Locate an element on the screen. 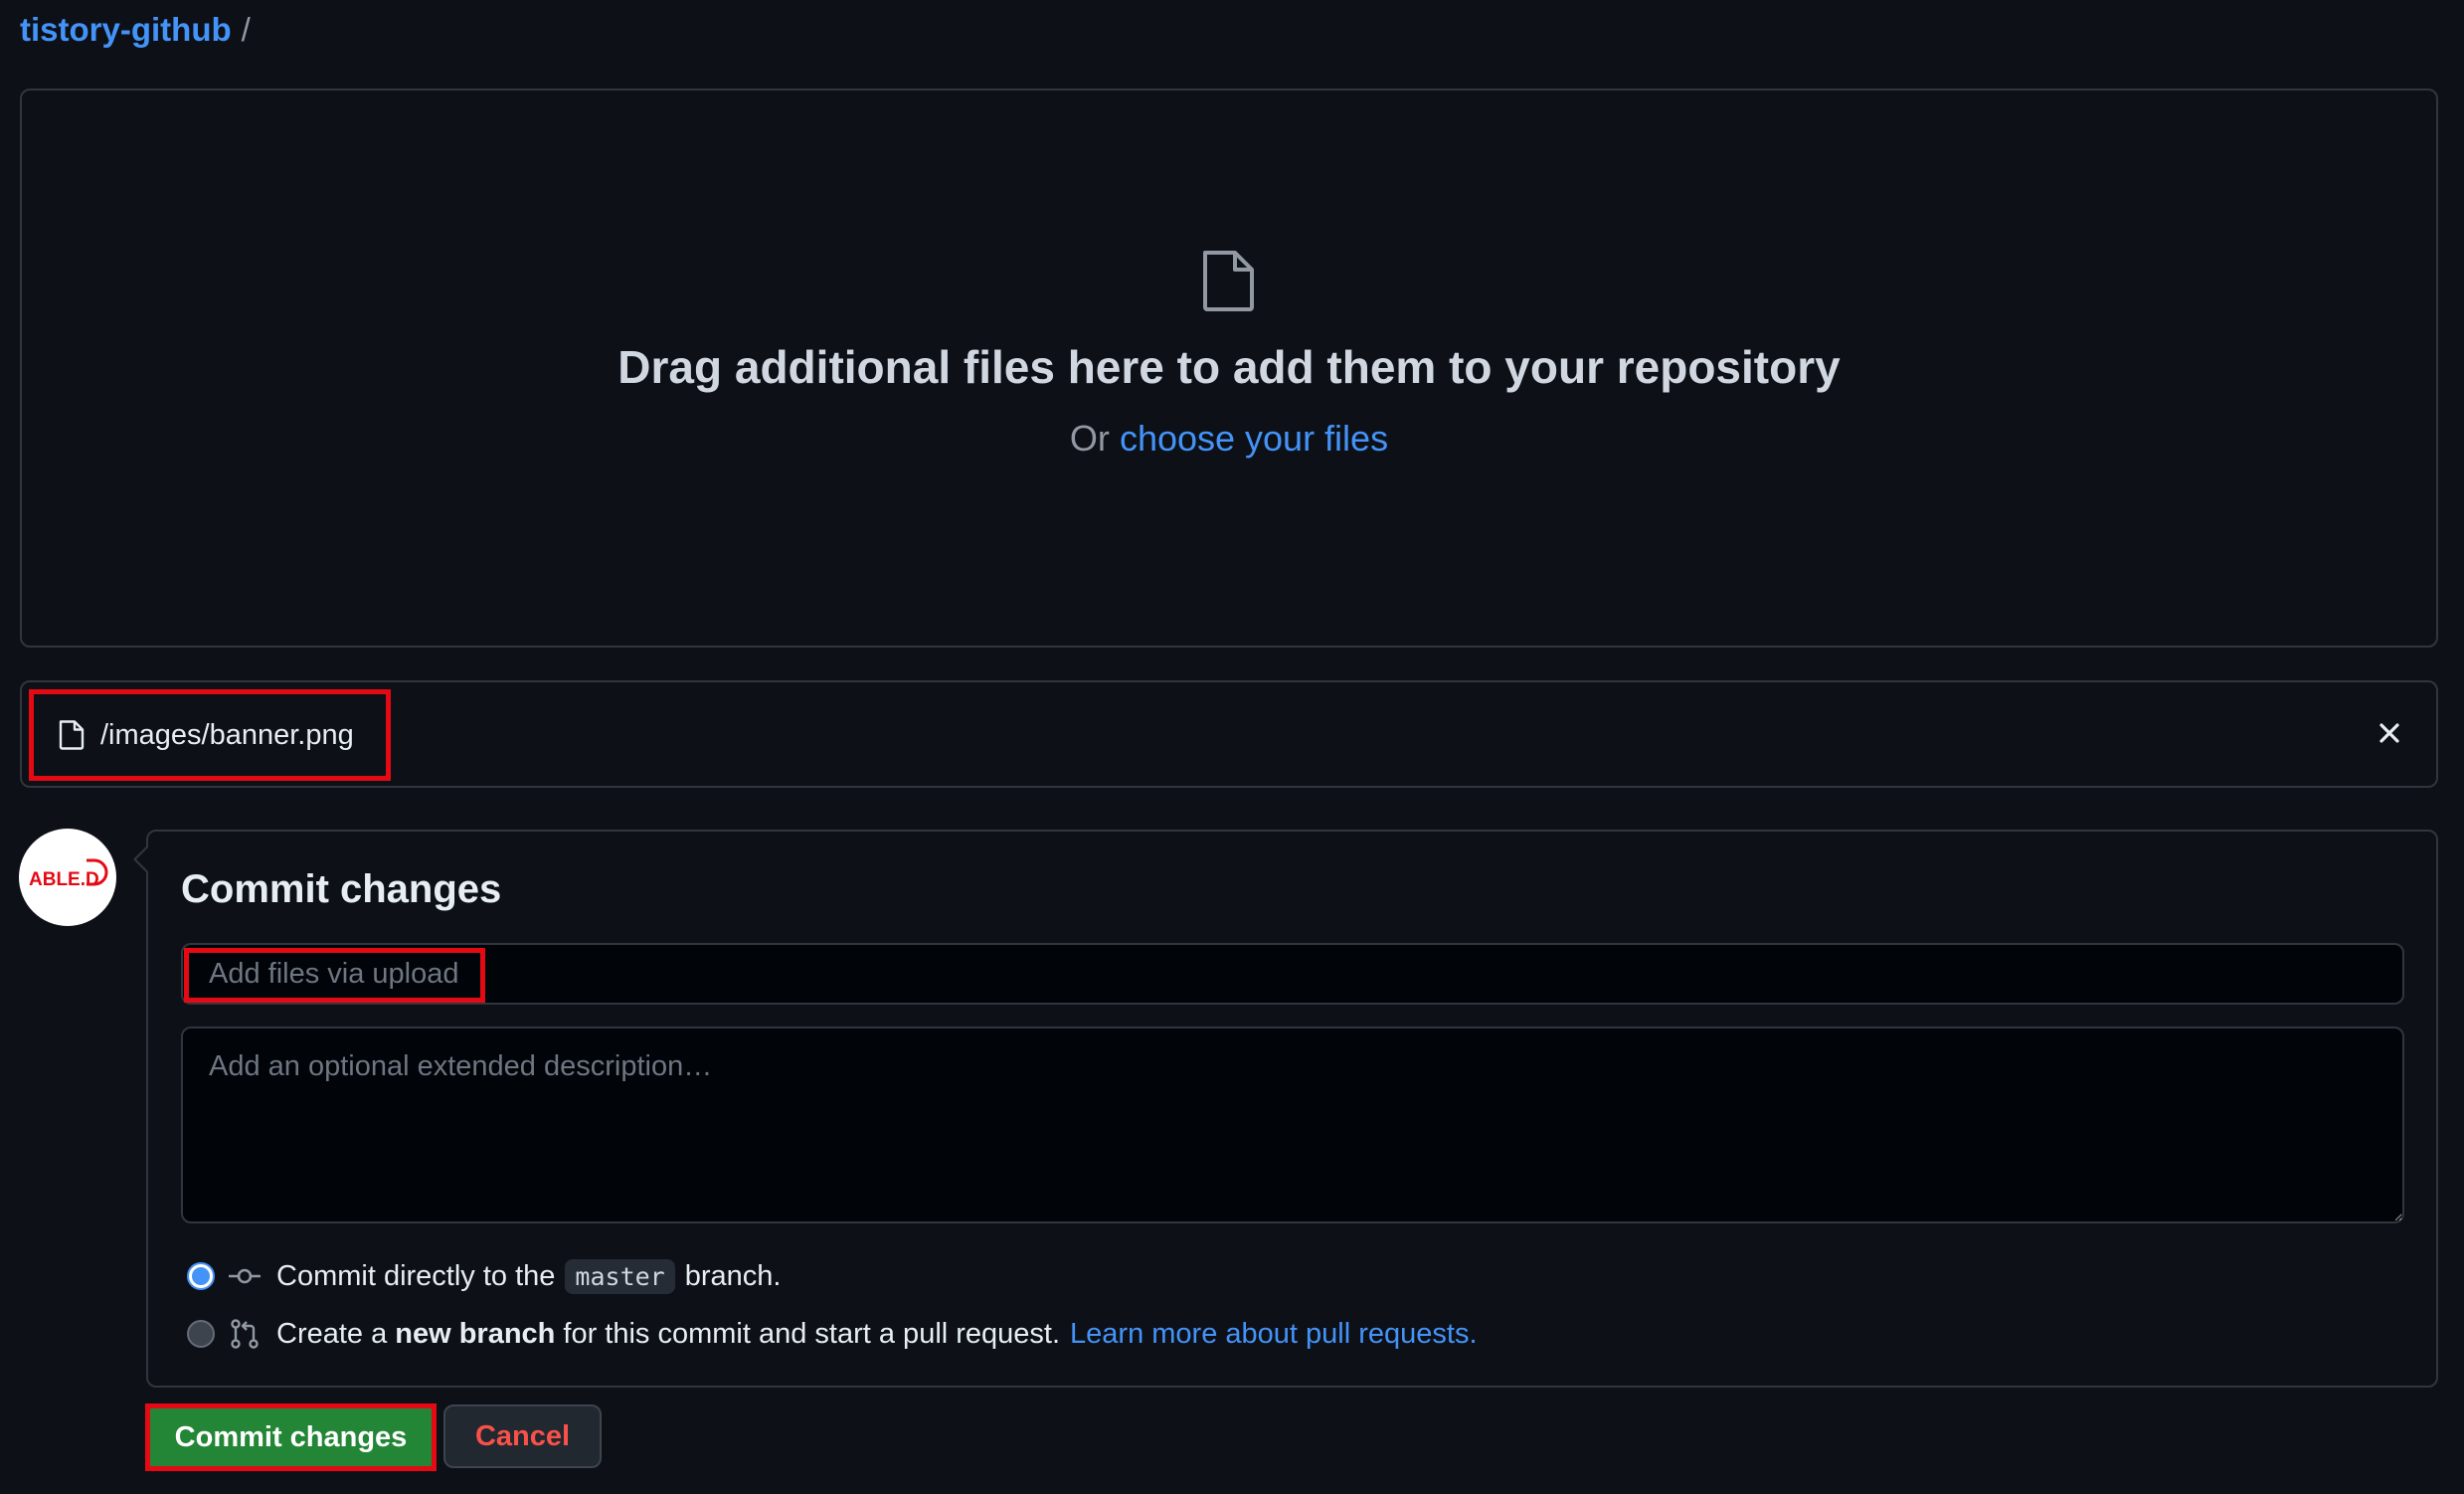 The height and width of the screenshot is (1494, 2464). commit-summary-input is located at coordinates (1292, 974).